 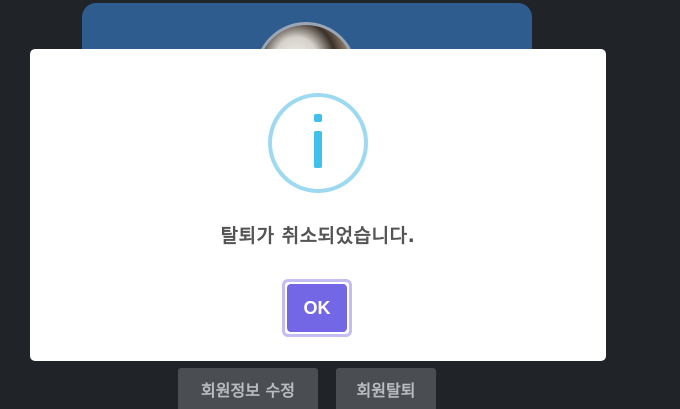 What do you see at coordinates (318, 236) in the screenshot?
I see `dialog-message: 탈퇴가 취소되었습니다.` at bounding box center [318, 236].